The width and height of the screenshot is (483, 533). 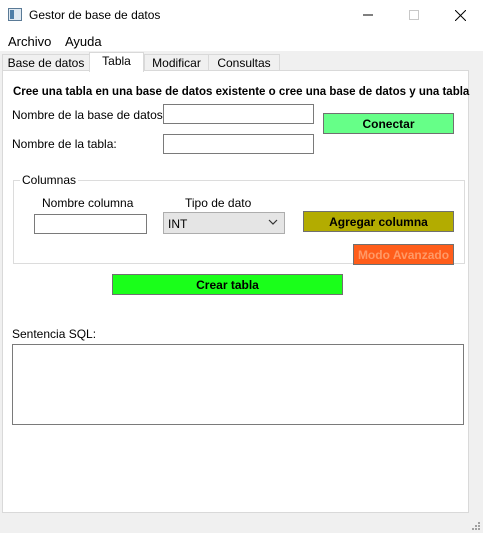 What do you see at coordinates (178, 224) in the screenshot?
I see `data-type-selected: INT` at bounding box center [178, 224].